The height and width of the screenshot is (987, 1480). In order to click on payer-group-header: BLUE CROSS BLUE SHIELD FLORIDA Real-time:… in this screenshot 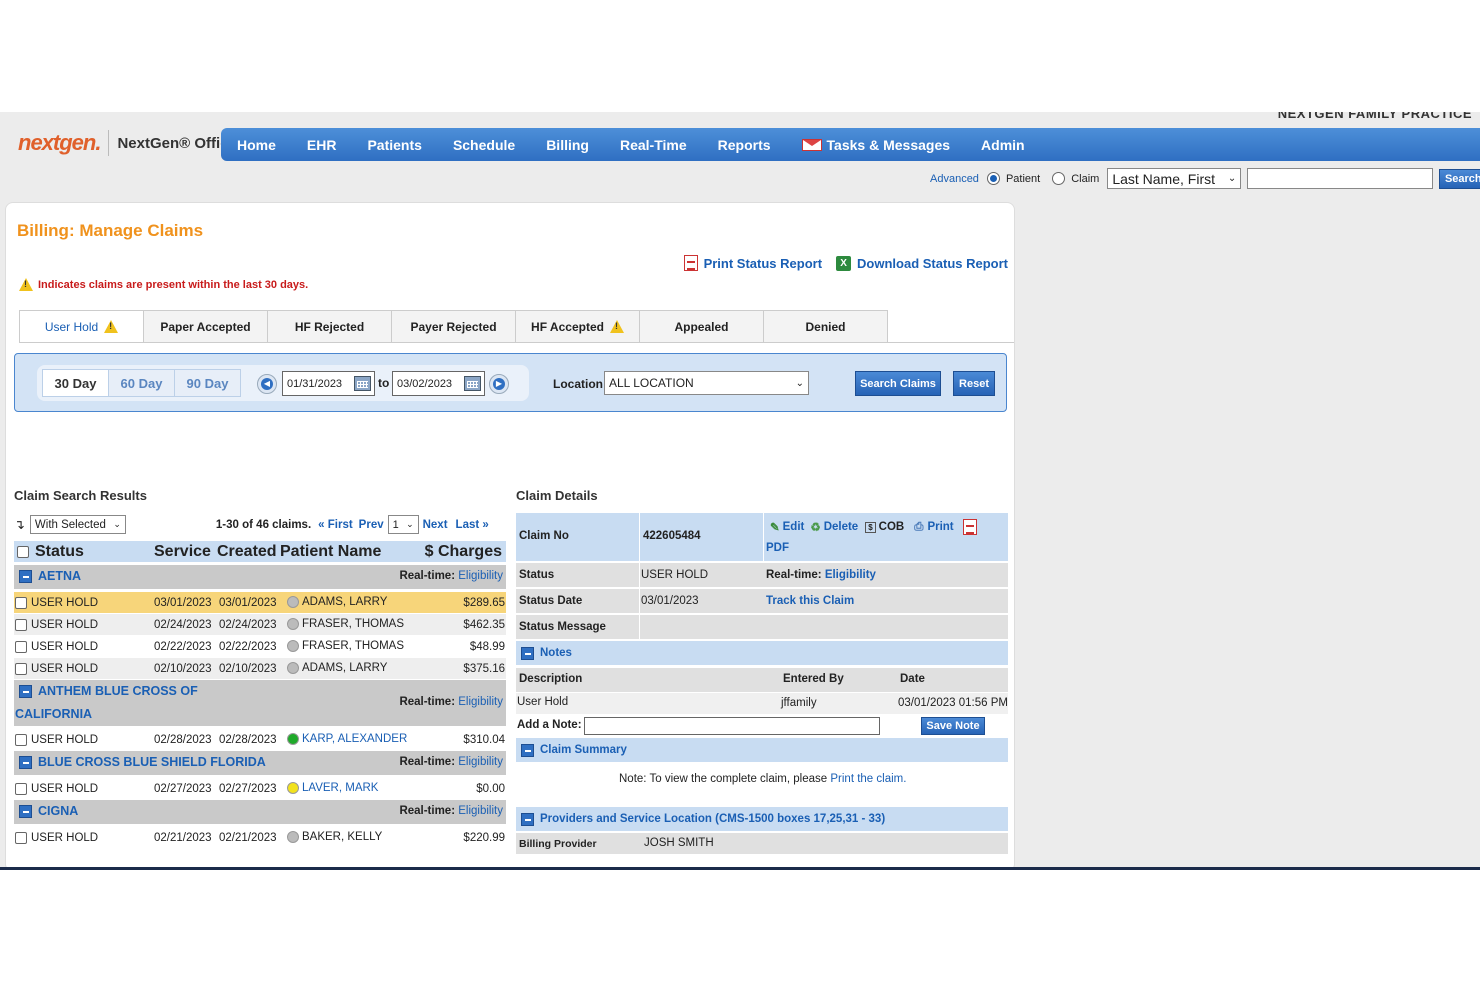, I will do `click(260, 763)`.